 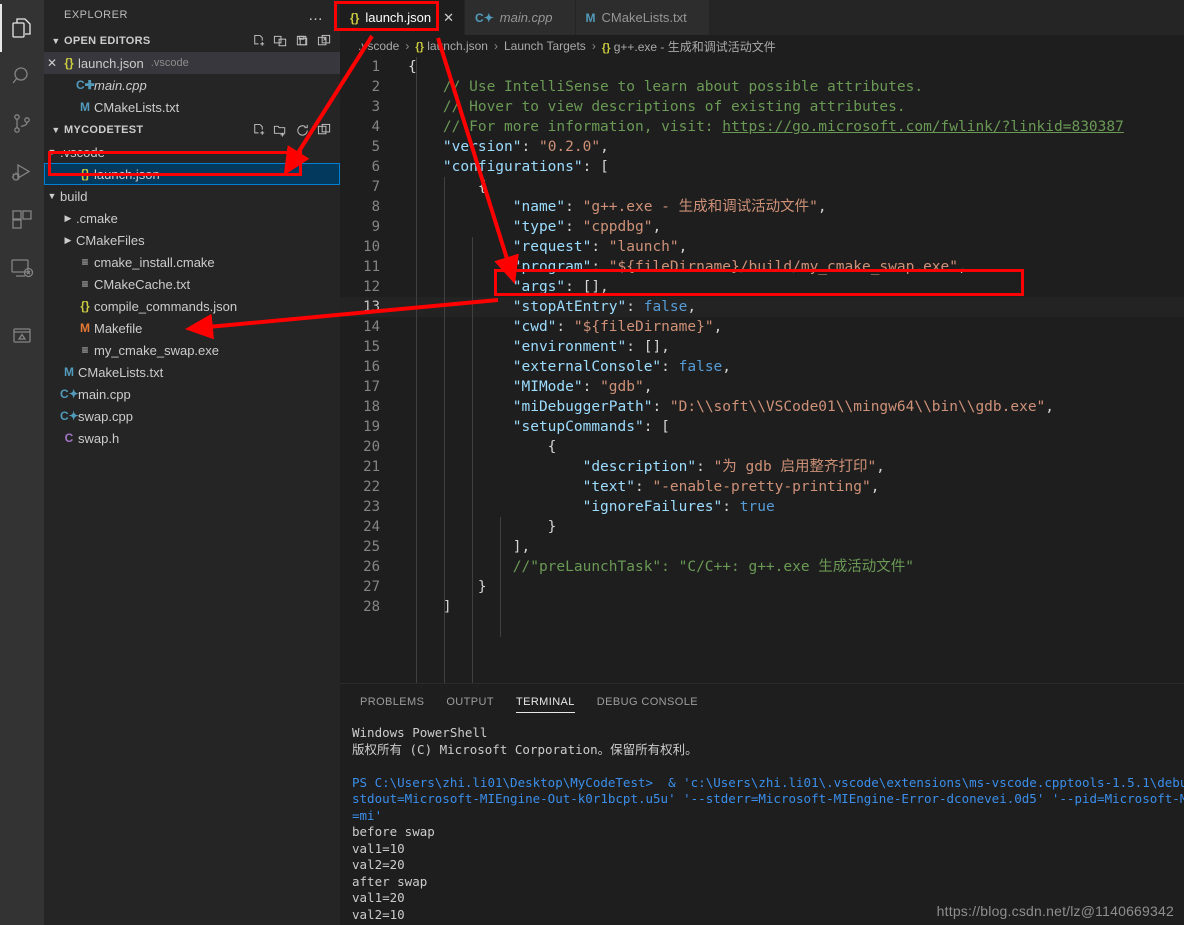 What do you see at coordinates (192, 394) in the screenshot?
I see `tree-item-main-cpp: C✦ main.cpp` at bounding box center [192, 394].